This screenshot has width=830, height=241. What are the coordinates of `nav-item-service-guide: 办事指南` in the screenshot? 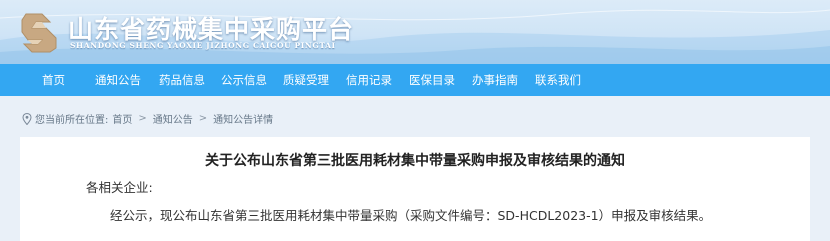 It's located at (495, 80).